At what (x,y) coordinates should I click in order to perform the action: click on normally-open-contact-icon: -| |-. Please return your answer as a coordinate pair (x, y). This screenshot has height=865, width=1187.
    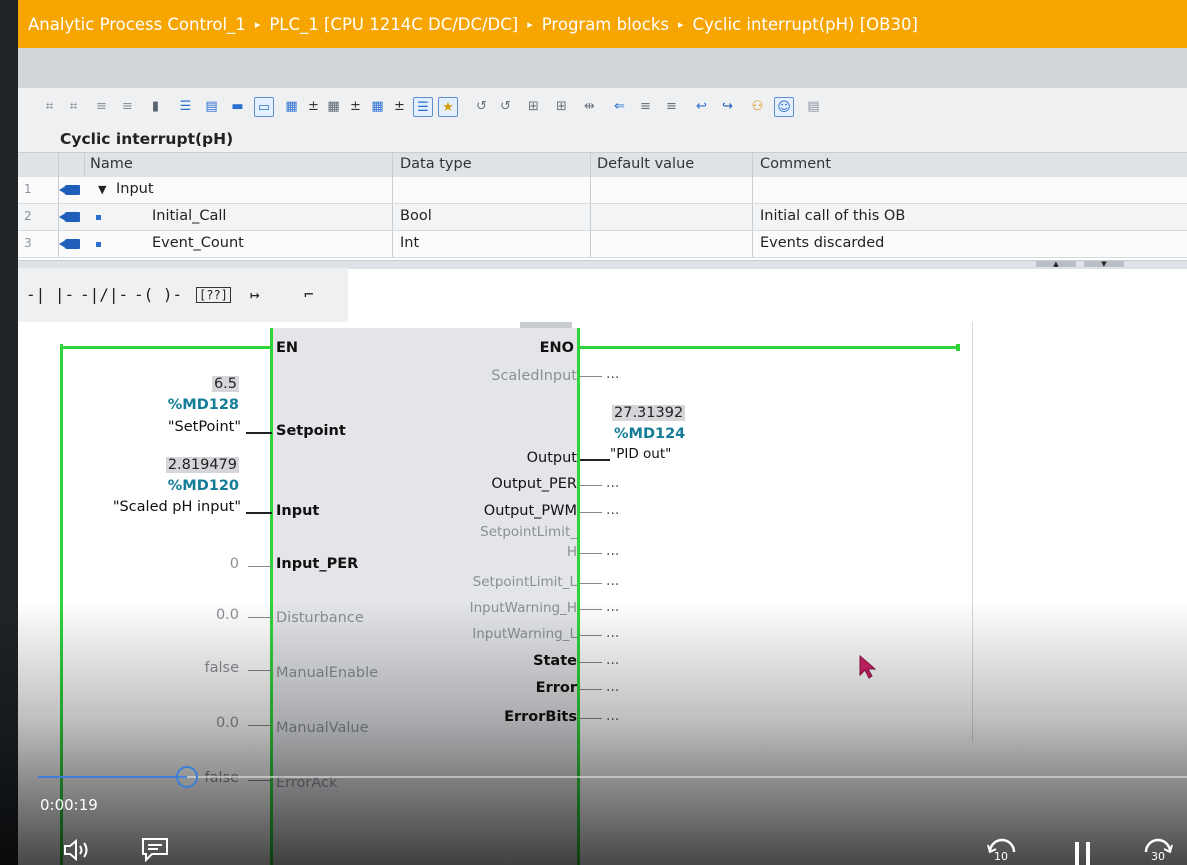
    Looking at the image, I should click on (50, 294).